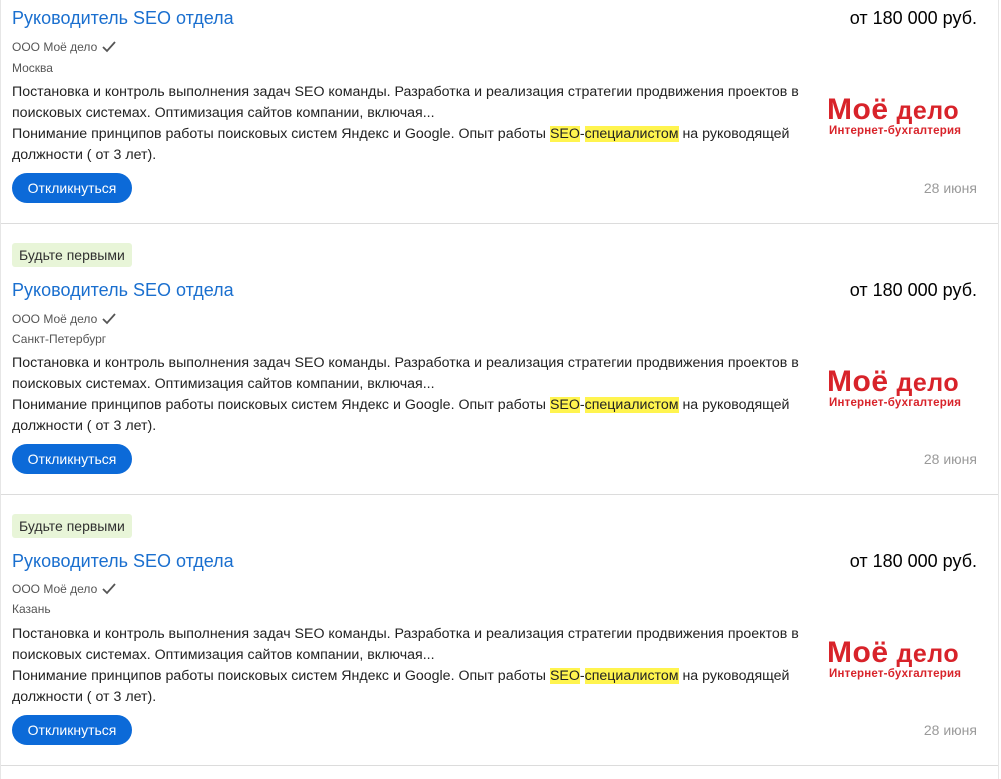 This screenshot has height=779, width=1001. Describe the element at coordinates (32, 68) in the screenshot. I see `vacancy-city: Москва` at that location.